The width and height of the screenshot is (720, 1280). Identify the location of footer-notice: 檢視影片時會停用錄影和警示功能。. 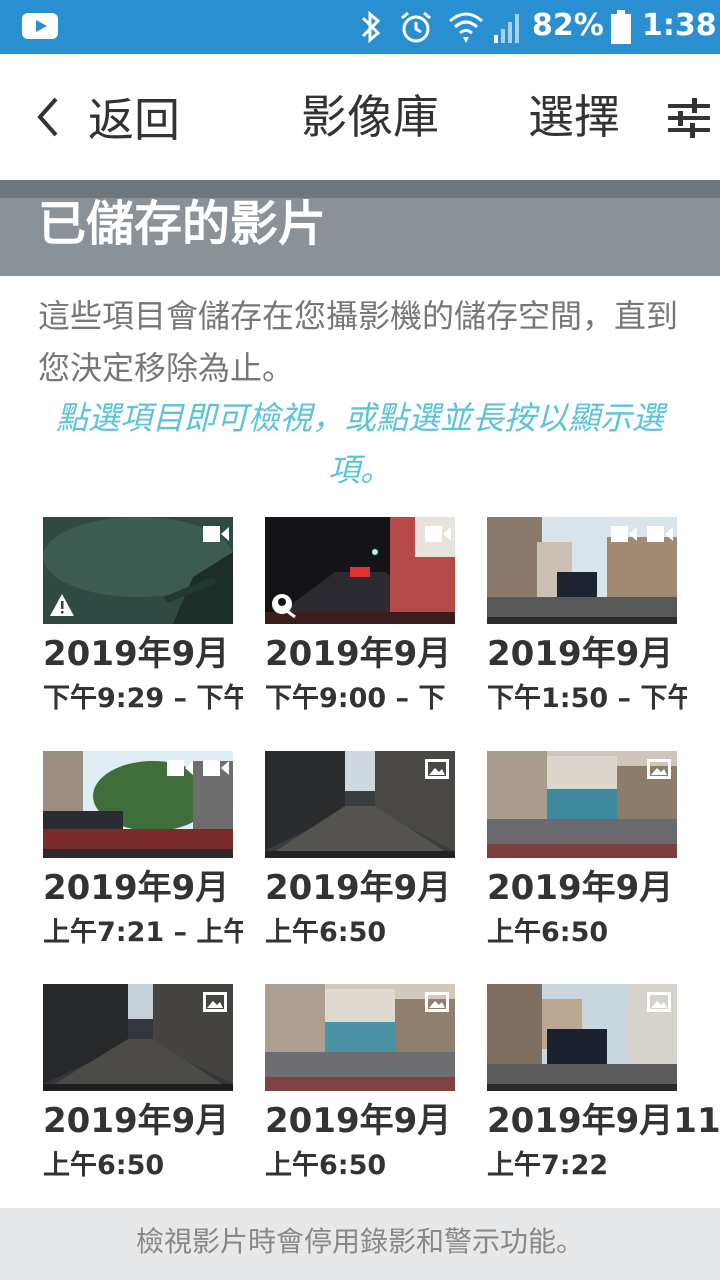
(360, 1244).